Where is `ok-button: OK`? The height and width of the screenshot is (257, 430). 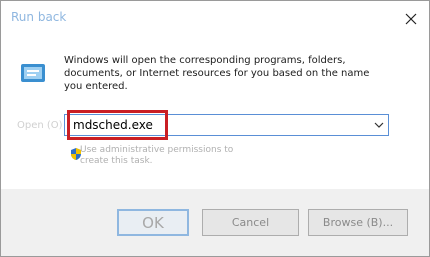 ok-button: OK is located at coordinates (153, 222).